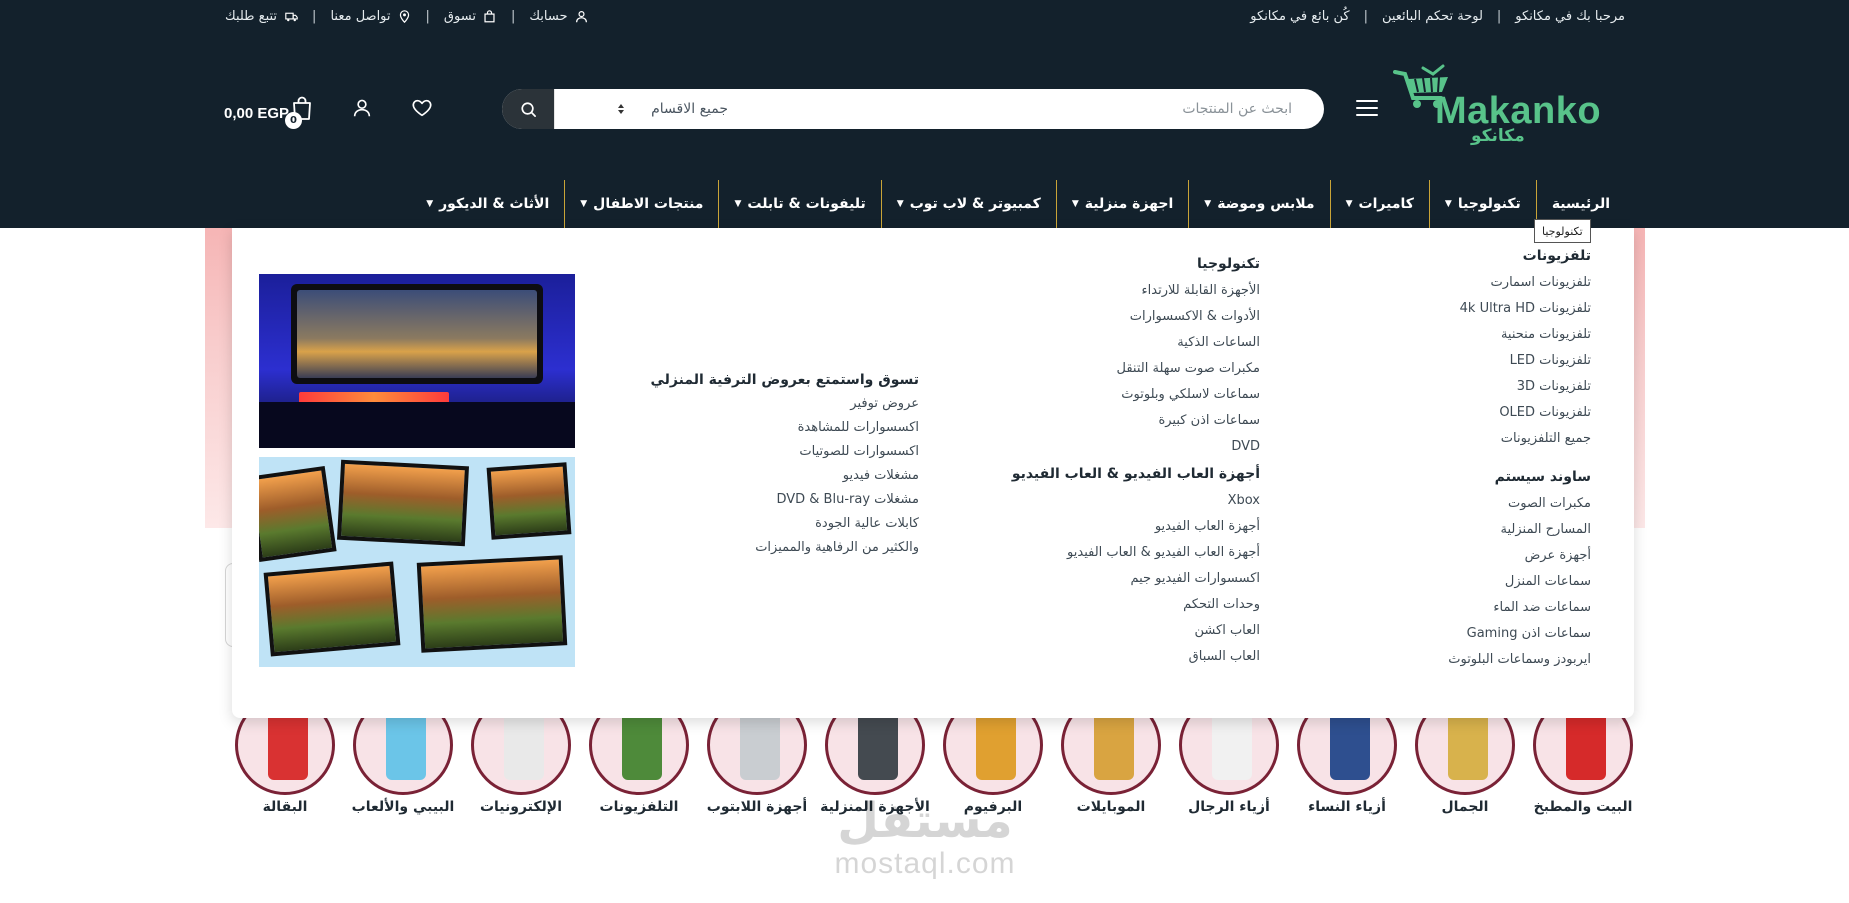  I want to click on site-logo: Makanko مكانكو, so click(1504, 110).